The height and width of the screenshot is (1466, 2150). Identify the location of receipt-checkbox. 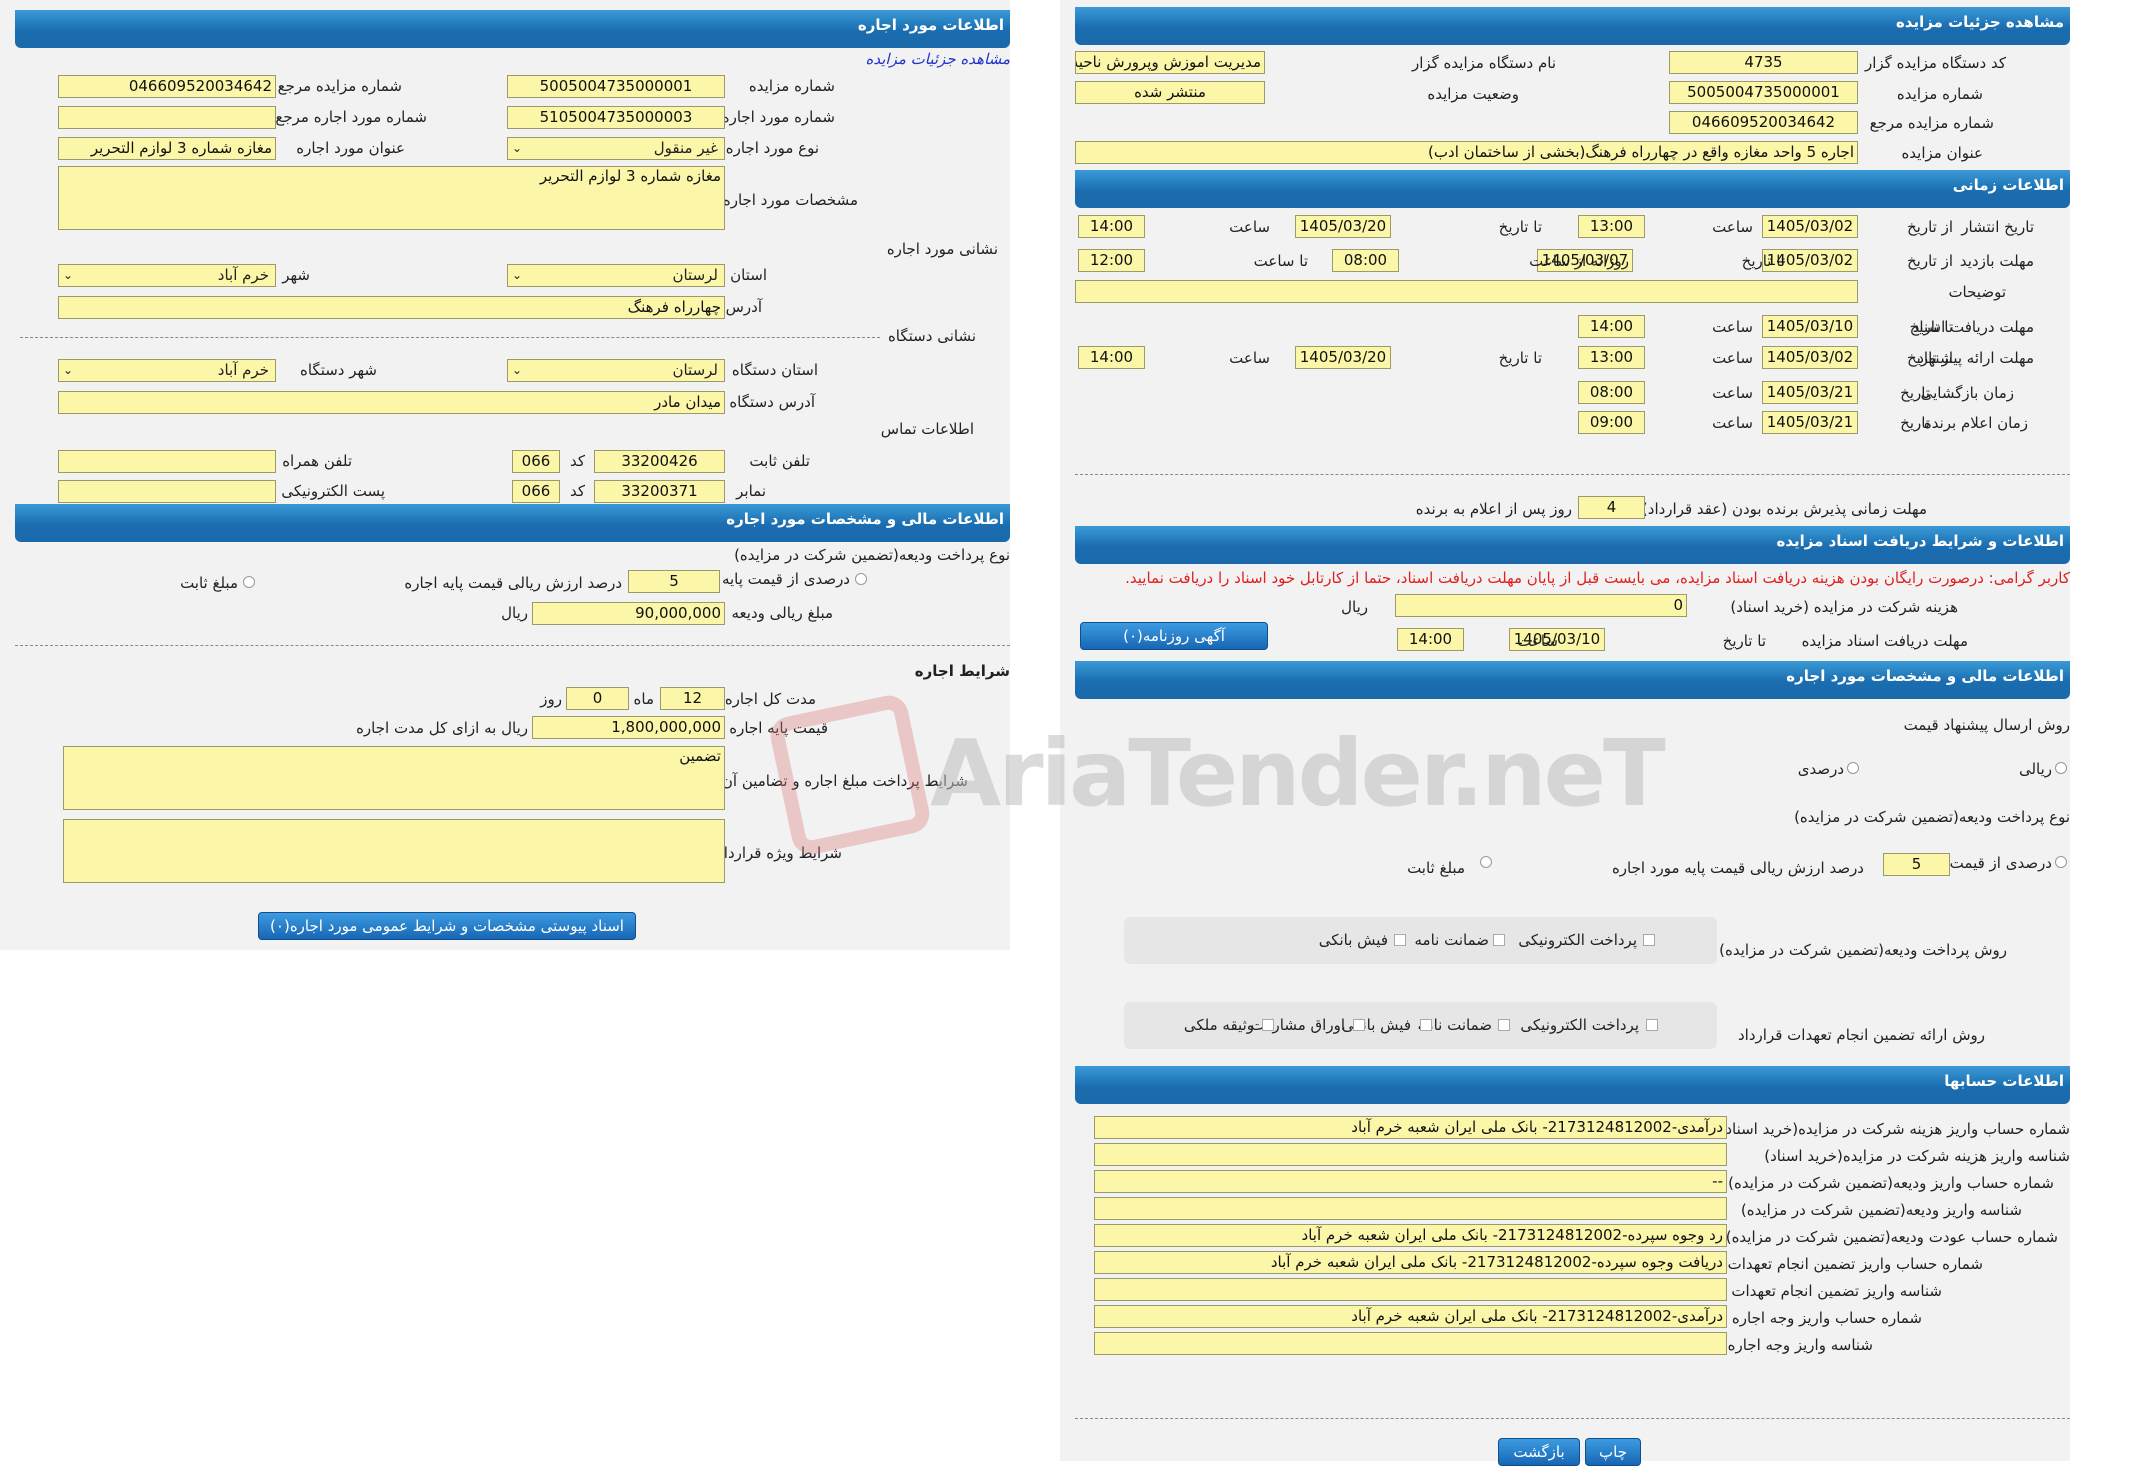
(1400, 940).